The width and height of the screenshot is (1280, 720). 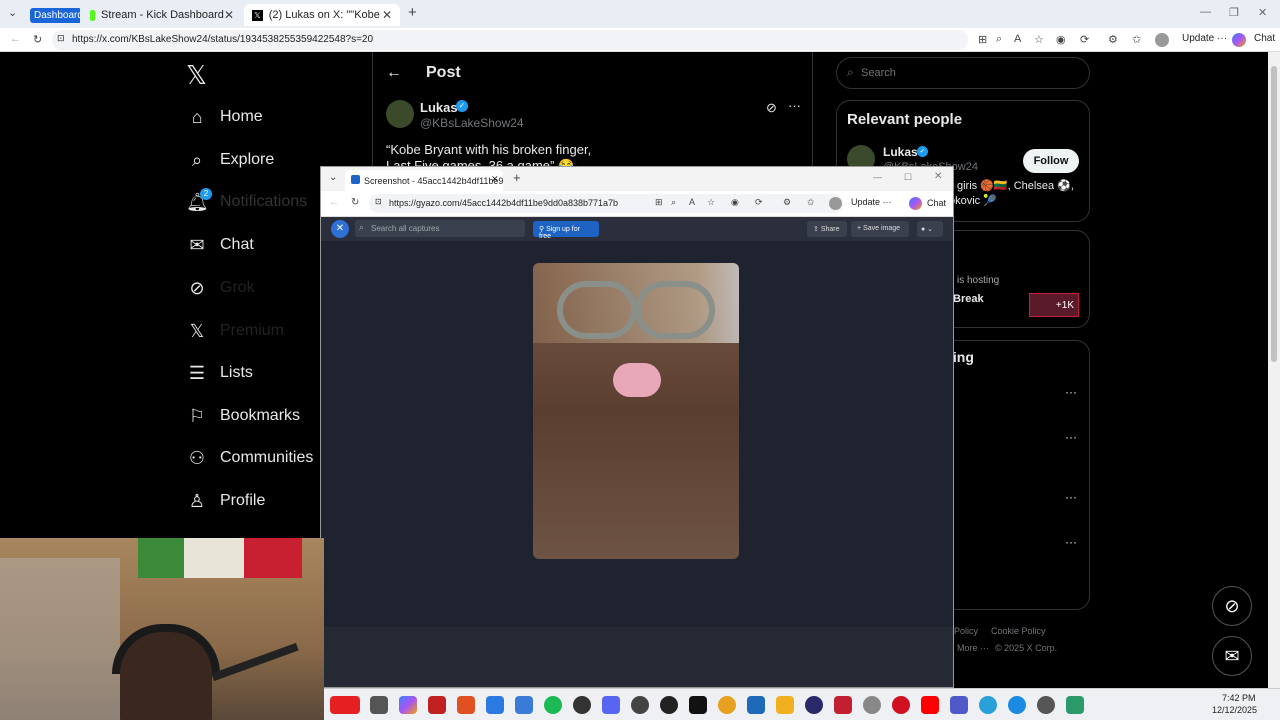 I want to click on footer-more: More ···, so click(x=973, y=648).